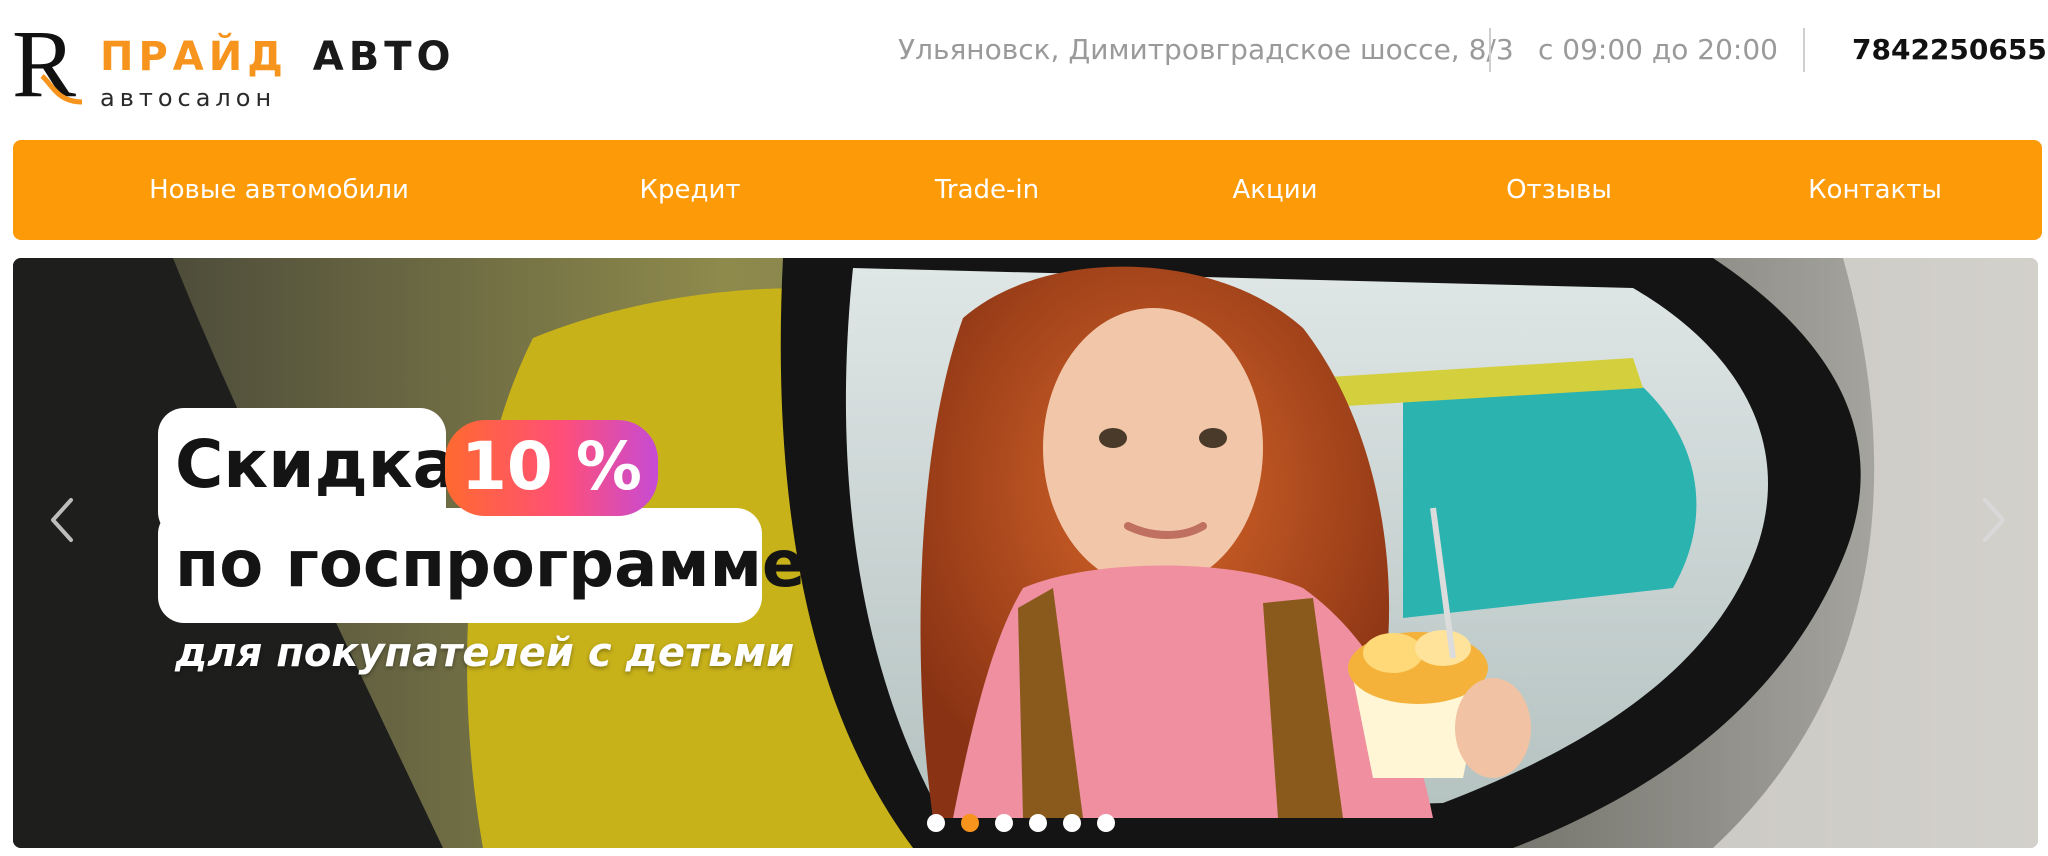  I want to click on brand-word-pride: ПРАЙД, so click(194, 57).